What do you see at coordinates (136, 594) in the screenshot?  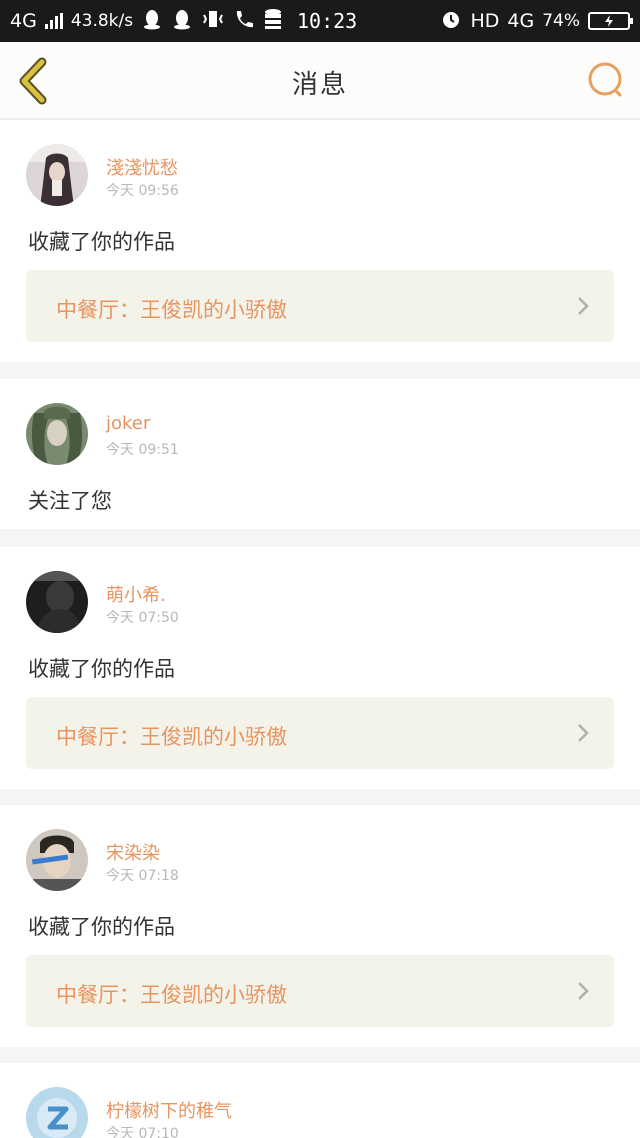 I see `username: 萌小希.` at bounding box center [136, 594].